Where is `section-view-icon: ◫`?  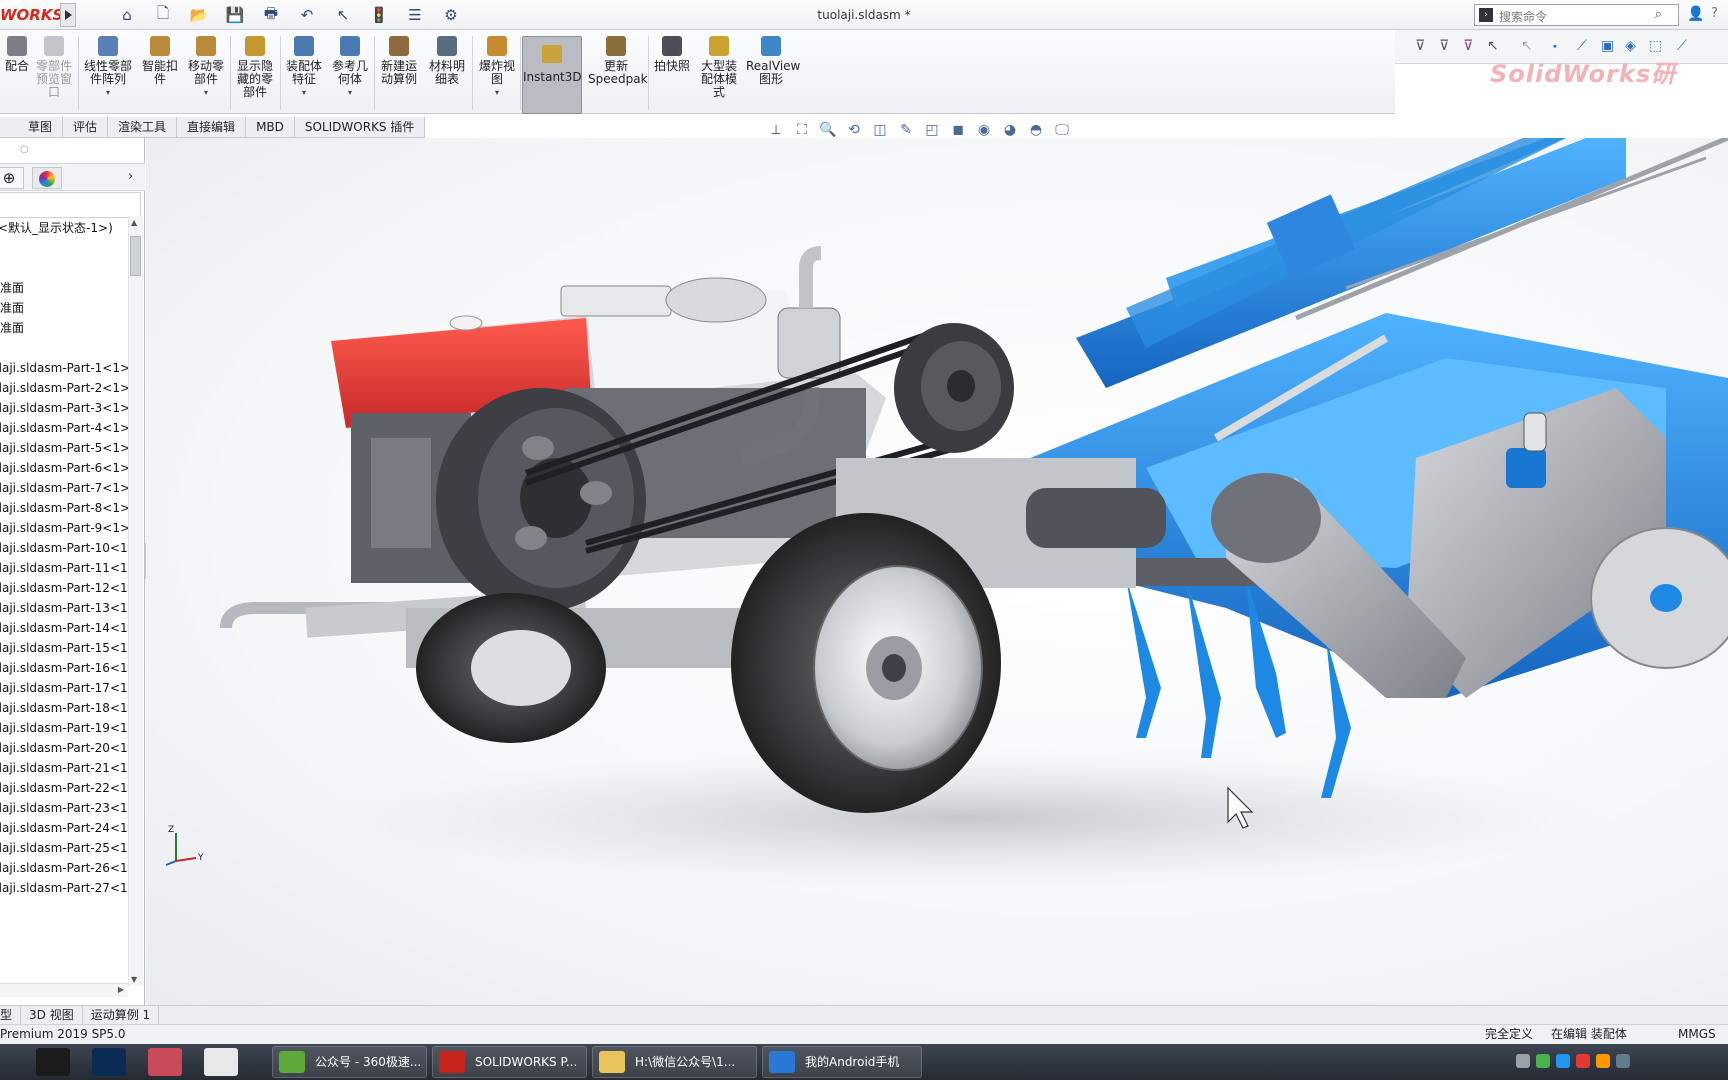
section-view-icon: ◫ is located at coordinates (880, 130).